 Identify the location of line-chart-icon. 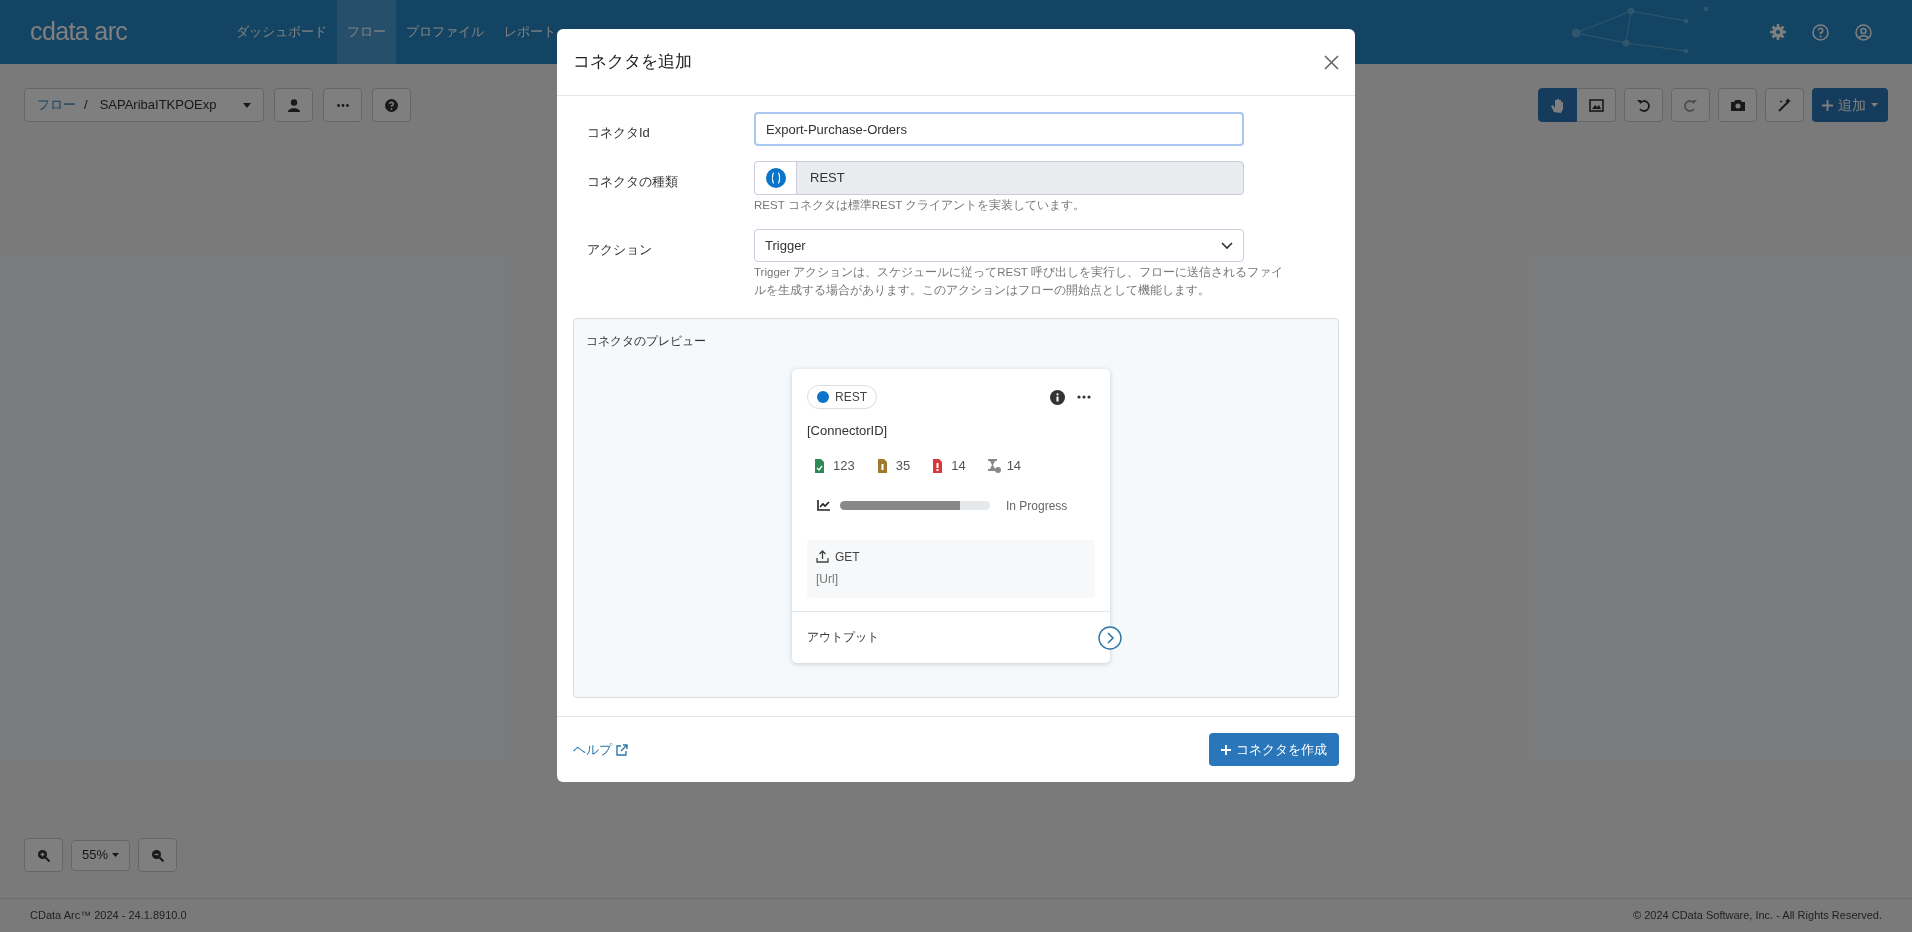
(823, 505).